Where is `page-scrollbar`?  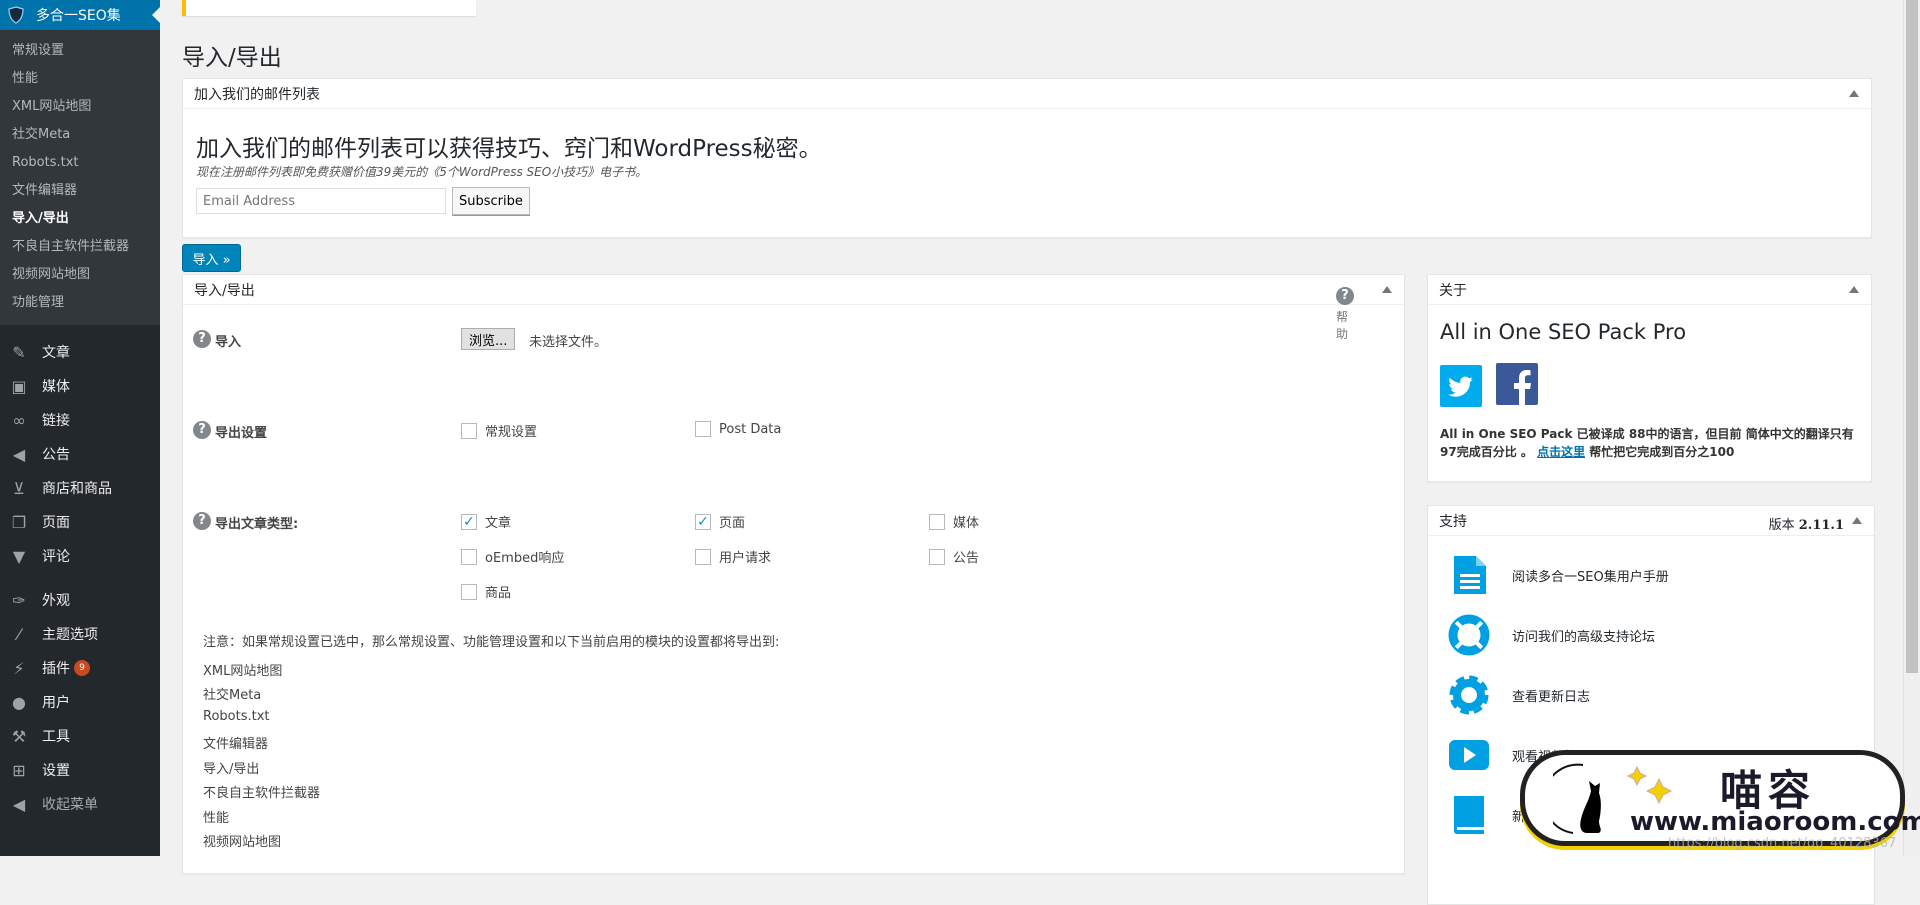
page-scrollbar is located at coordinates (1911, 428).